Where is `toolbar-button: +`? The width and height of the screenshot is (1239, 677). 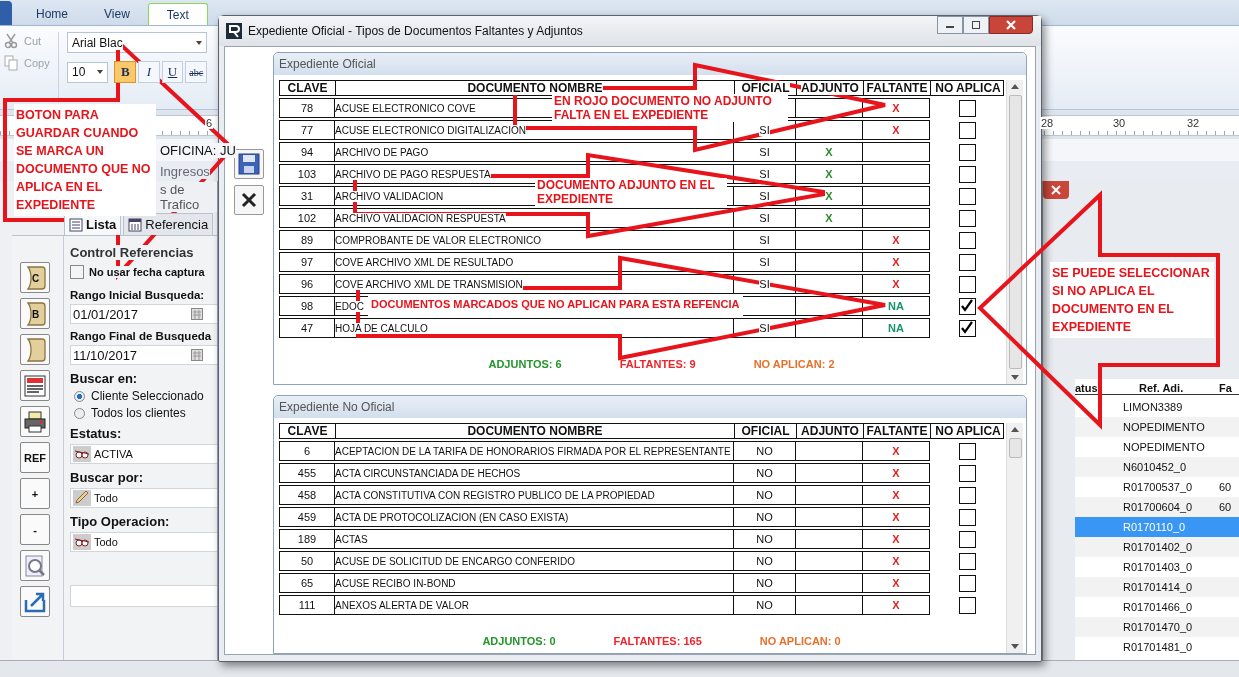
toolbar-button: + is located at coordinates (35, 493).